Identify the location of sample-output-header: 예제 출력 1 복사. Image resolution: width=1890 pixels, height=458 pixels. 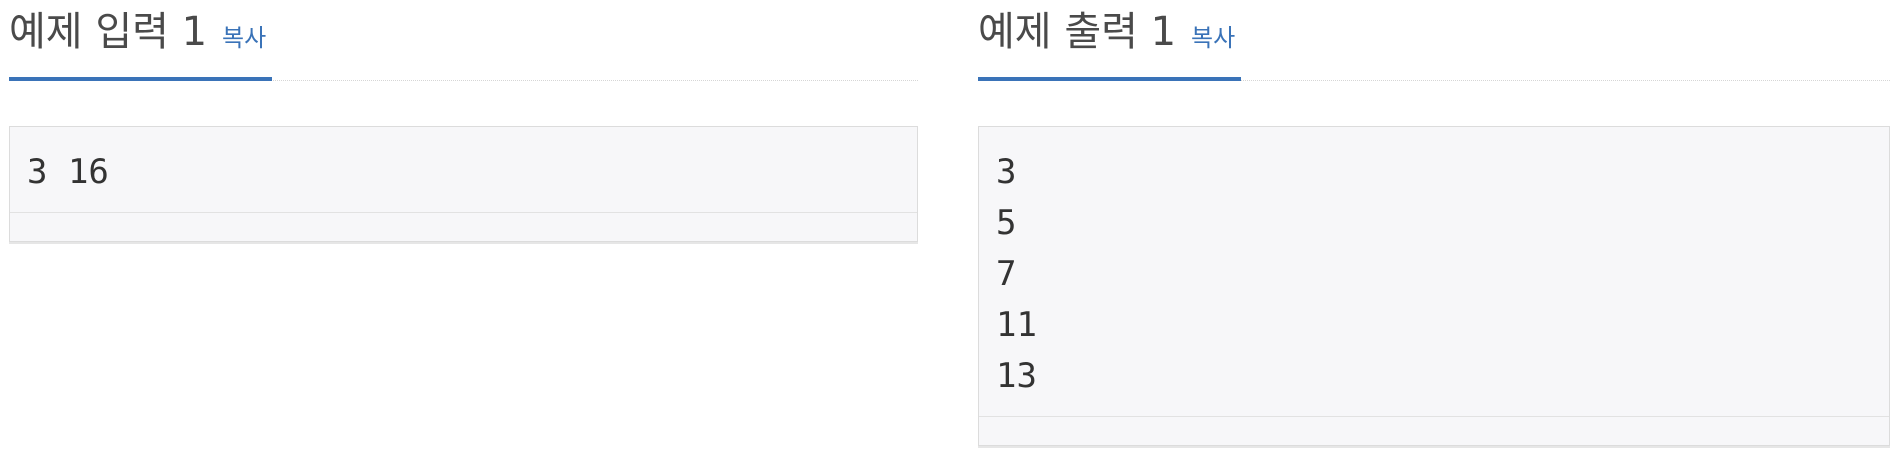
(1434, 40).